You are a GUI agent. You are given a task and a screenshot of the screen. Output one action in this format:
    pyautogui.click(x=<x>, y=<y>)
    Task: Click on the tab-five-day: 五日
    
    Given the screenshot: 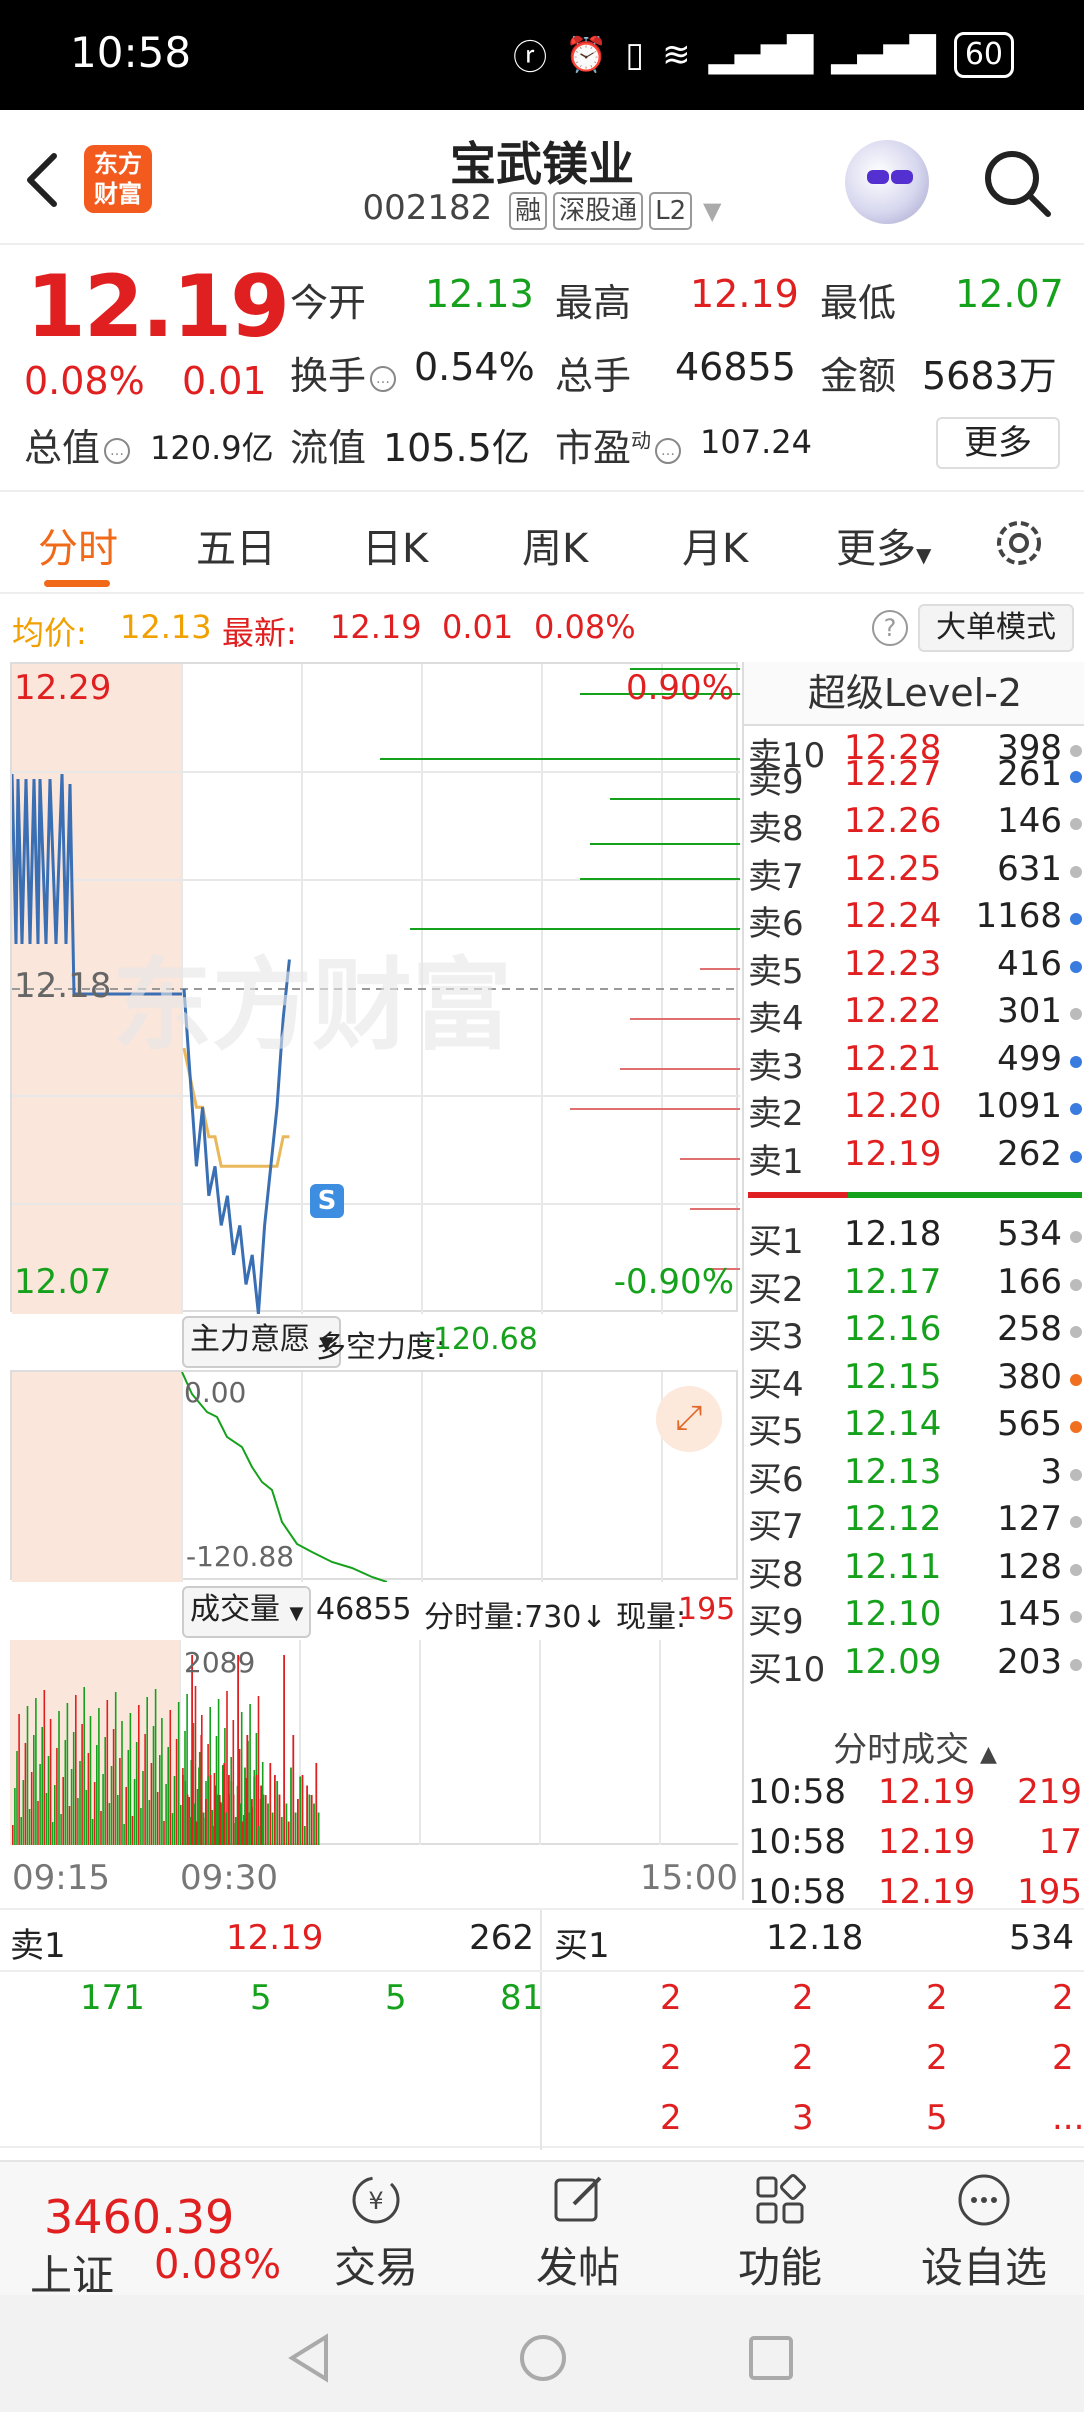 What is the action you would take?
    pyautogui.click(x=236, y=545)
    